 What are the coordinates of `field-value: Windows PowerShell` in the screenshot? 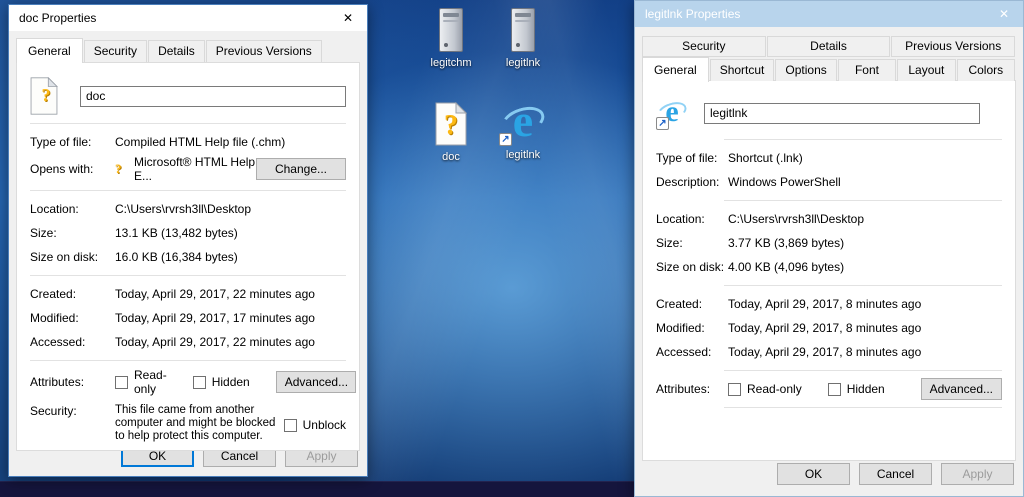 It's located at (784, 182).